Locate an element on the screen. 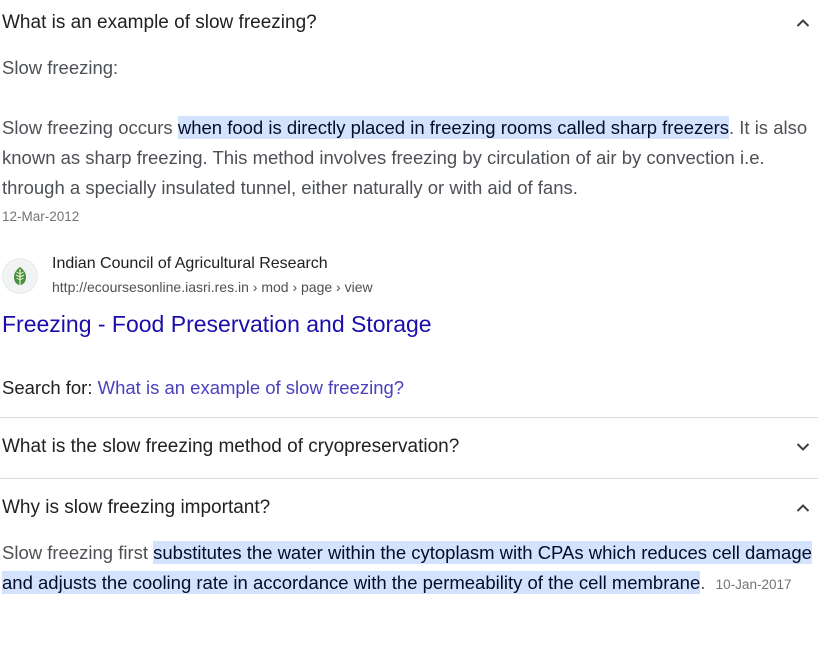  faq-question-text: Why is slow freezing important? is located at coordinates (136, 507).